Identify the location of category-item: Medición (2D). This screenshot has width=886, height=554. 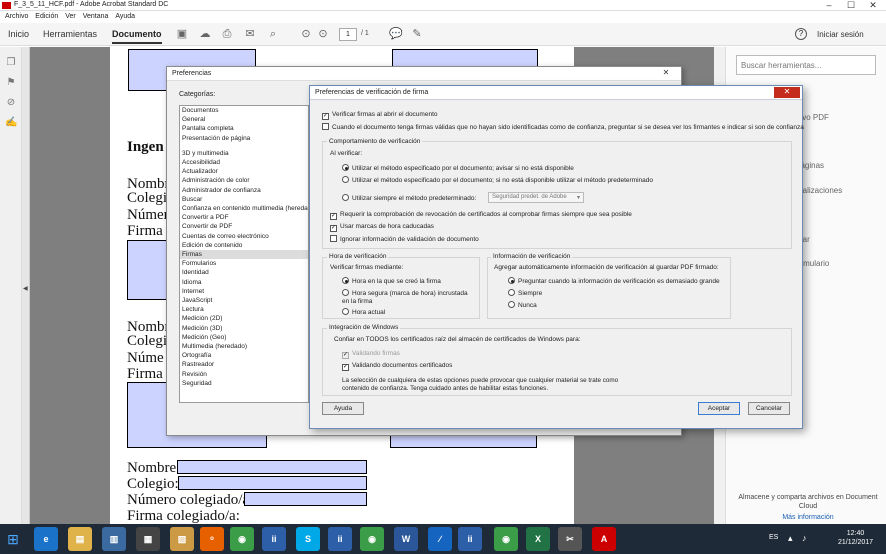
(244, 318).